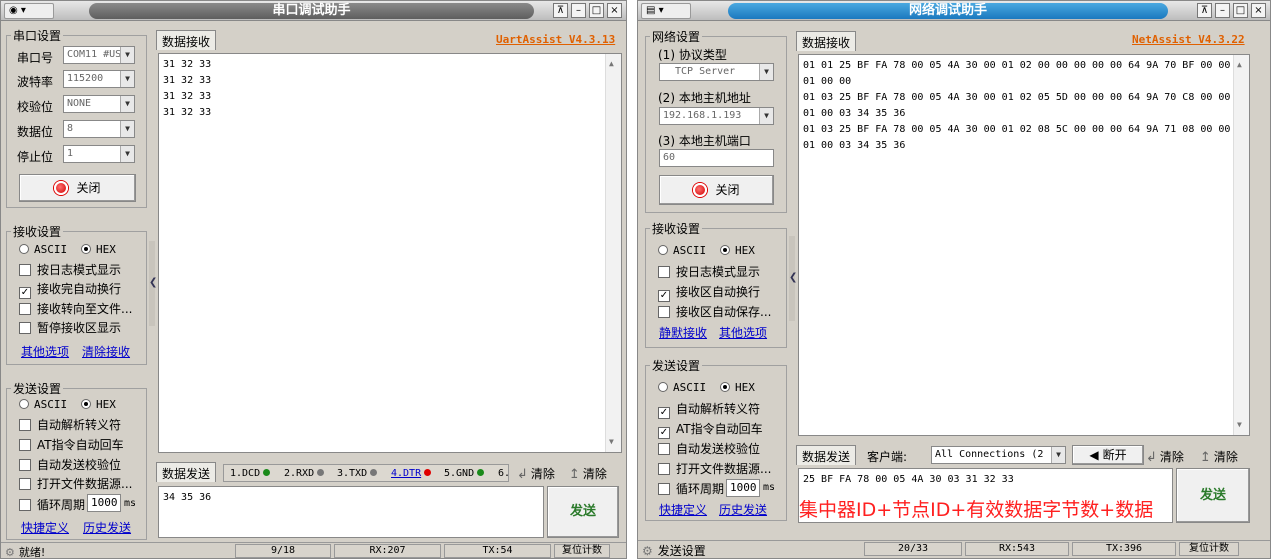 This screenshot has width=1271, height=559. I want to click on return-arrow-icon: ↲, so click(522, 474).